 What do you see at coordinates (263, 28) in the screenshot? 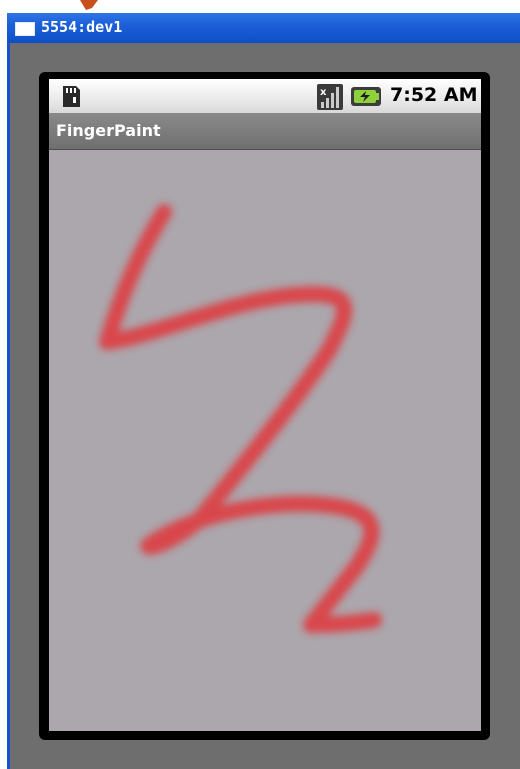
I see `window-title-bar: 5554:dev1` at bounding box center [263, 28].